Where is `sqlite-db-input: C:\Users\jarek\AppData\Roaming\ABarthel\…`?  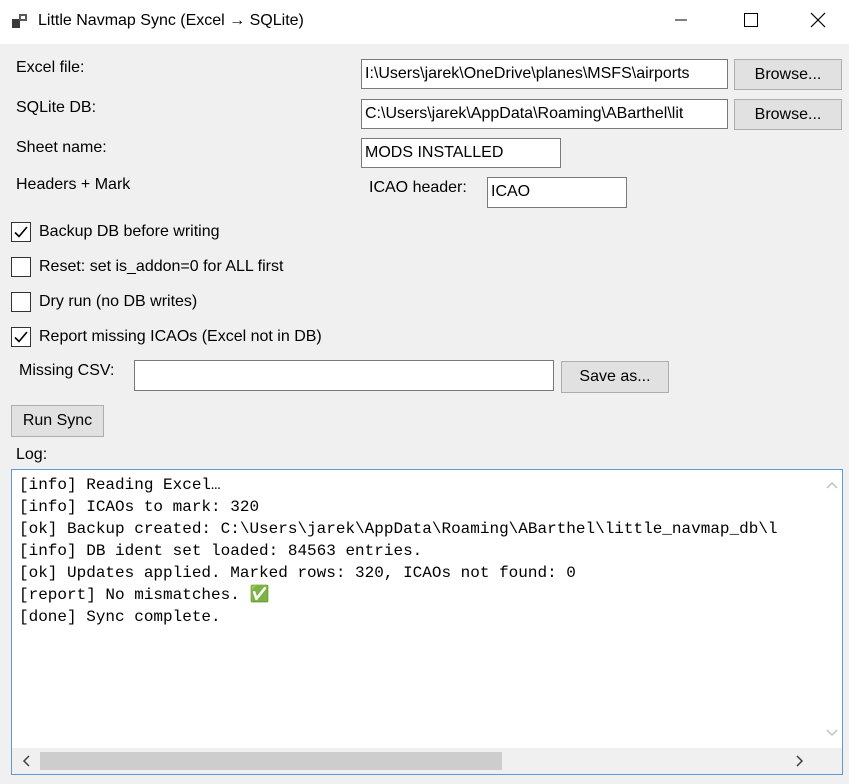
sqlite-db-input: C:\Users\jarek\AppData\Roaming\ABarthel\… is located at coordinates (544, 114).